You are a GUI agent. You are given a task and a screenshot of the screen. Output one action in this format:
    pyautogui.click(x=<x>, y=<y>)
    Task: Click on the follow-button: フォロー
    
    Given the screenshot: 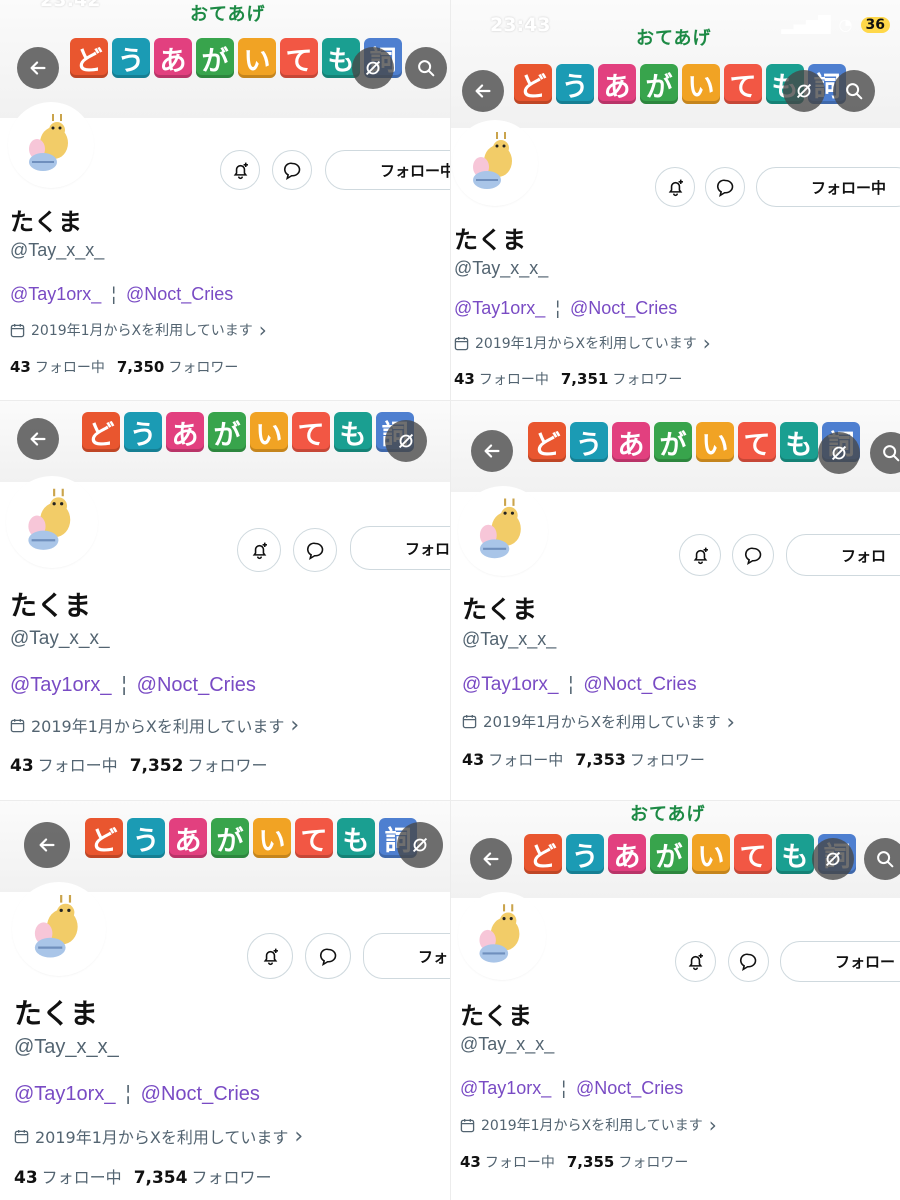 What is the action you would take?
    pyautogui.click(x=840, y=961)
    